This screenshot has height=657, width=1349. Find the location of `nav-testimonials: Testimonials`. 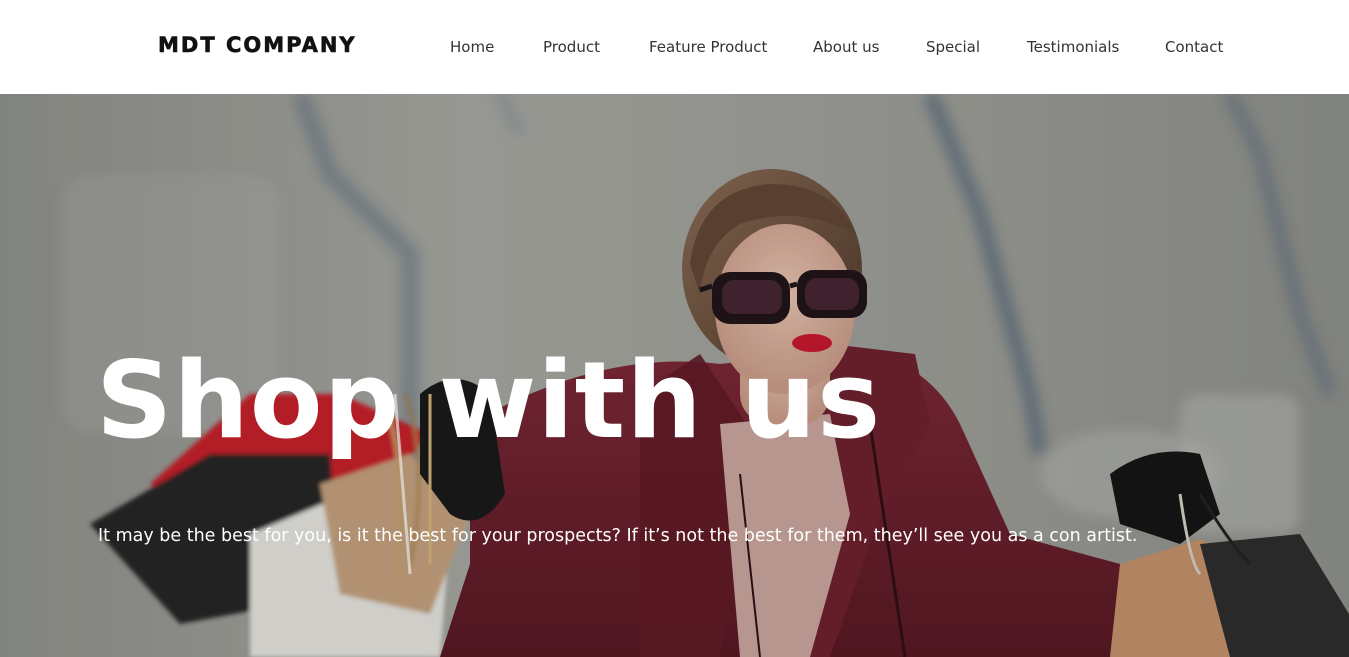

nav-testimonials: Testimonials is located at coordinates (1073, 47).